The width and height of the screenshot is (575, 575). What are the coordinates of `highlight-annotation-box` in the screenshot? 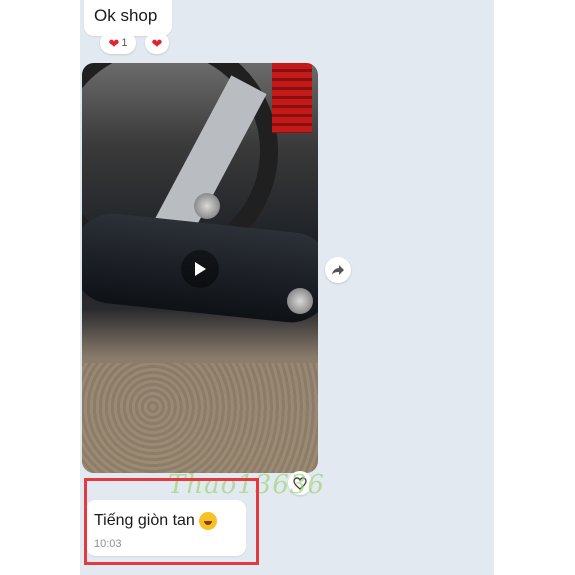 It's located at (171, 521).